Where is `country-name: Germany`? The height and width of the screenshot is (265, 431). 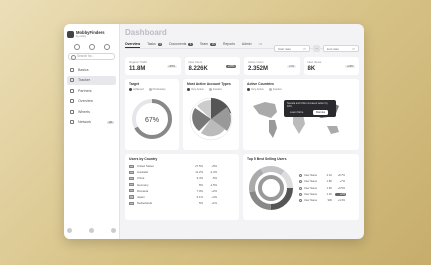 country-name: Germany is located at coordinates (143, 184).